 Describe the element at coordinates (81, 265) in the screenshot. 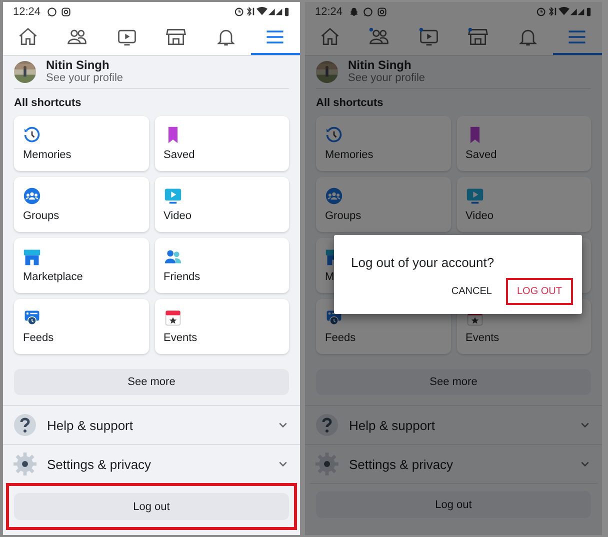

I see `shortcut-card: Marketplace` at that location.